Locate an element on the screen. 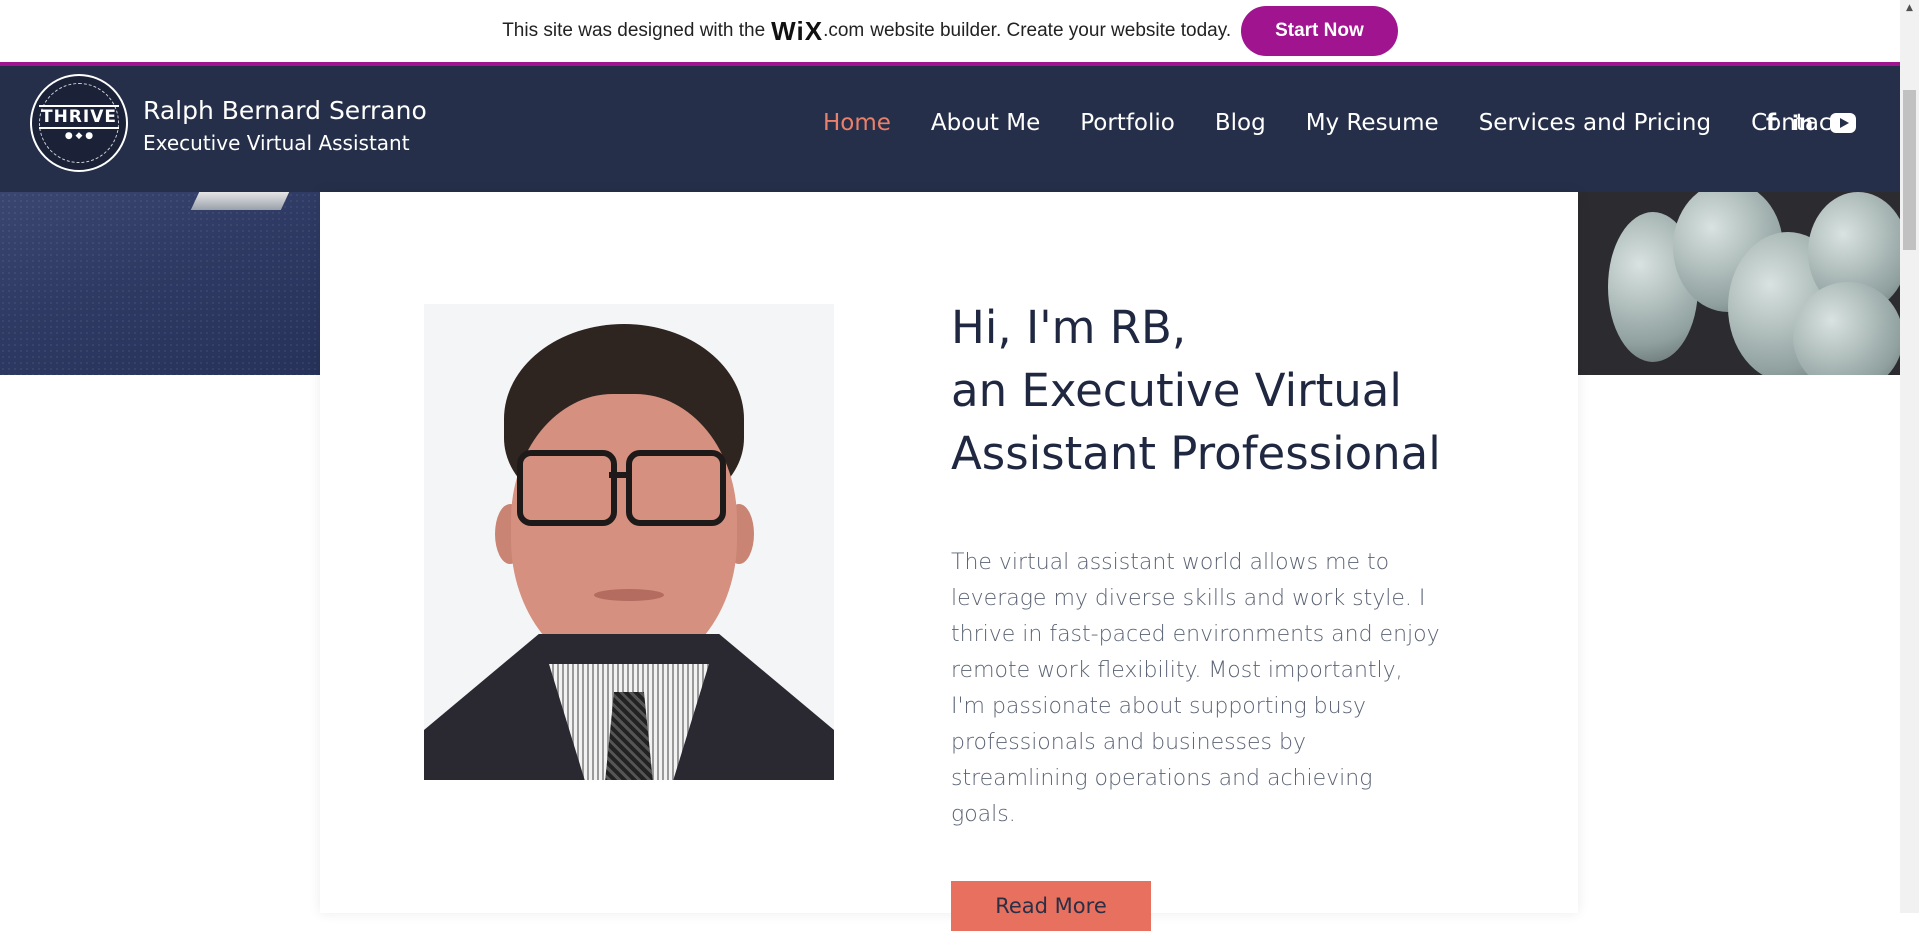 The image size is (1919, 931). scrollbar-thumb is located at coordinates (1909, 170).